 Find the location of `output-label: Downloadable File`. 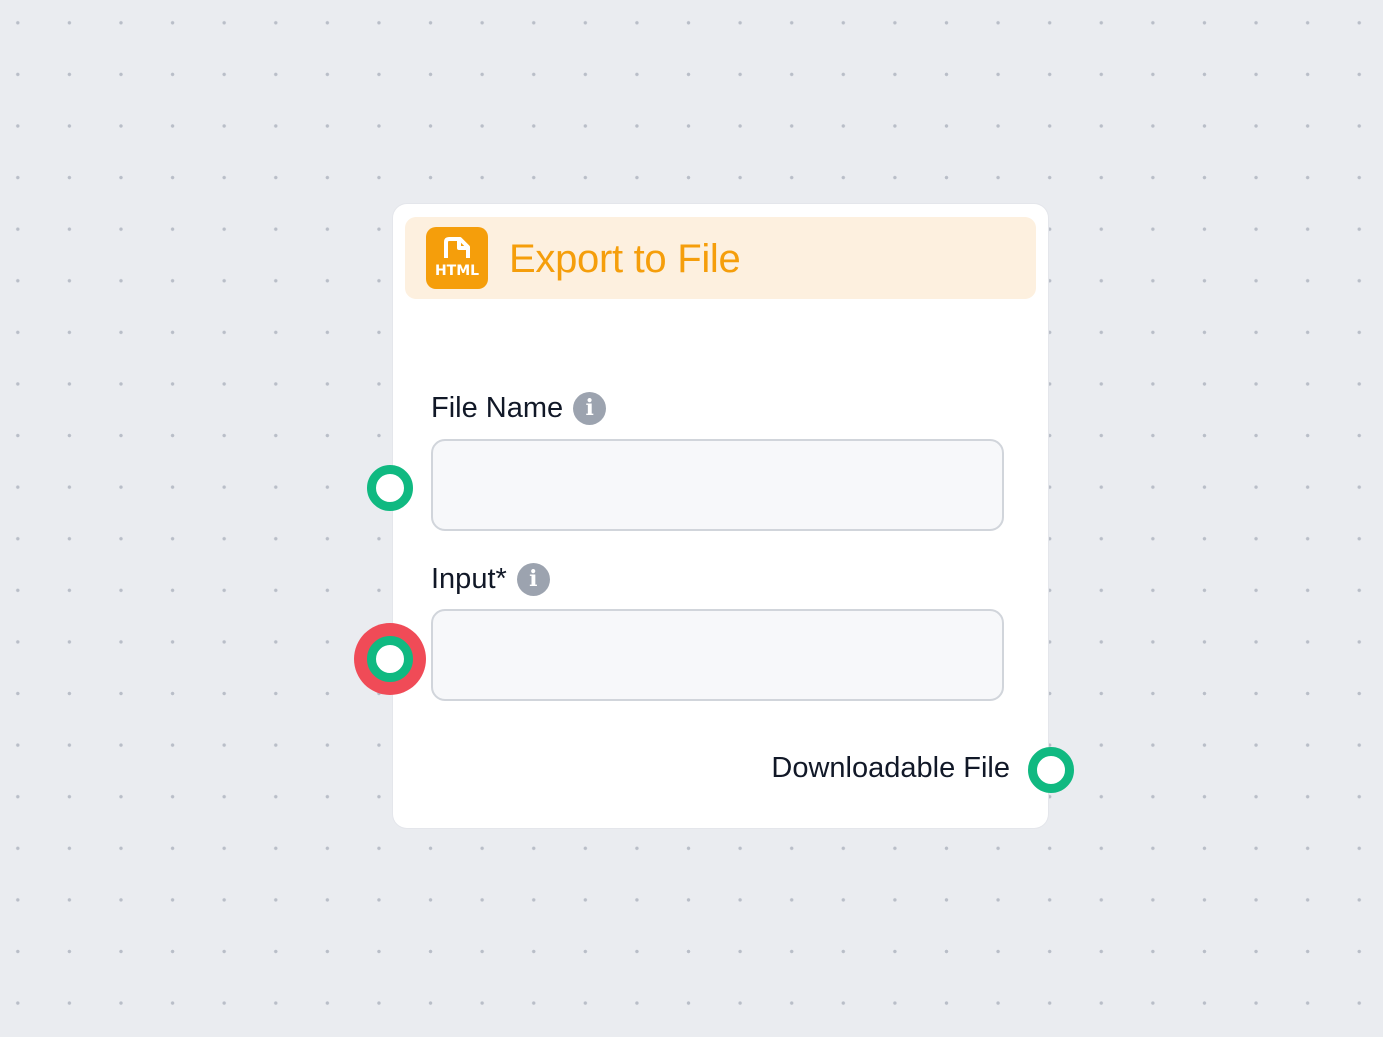

output-label: Downloadable File is located at coordinates (890, 768).